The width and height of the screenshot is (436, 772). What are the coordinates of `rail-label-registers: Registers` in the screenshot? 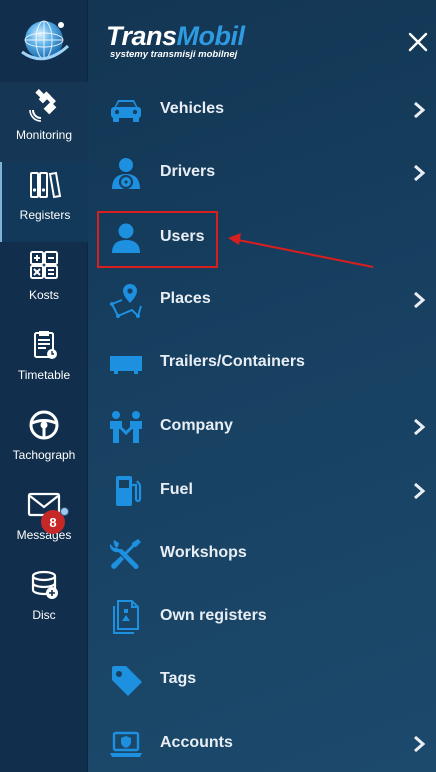 It's located at (45, 215).